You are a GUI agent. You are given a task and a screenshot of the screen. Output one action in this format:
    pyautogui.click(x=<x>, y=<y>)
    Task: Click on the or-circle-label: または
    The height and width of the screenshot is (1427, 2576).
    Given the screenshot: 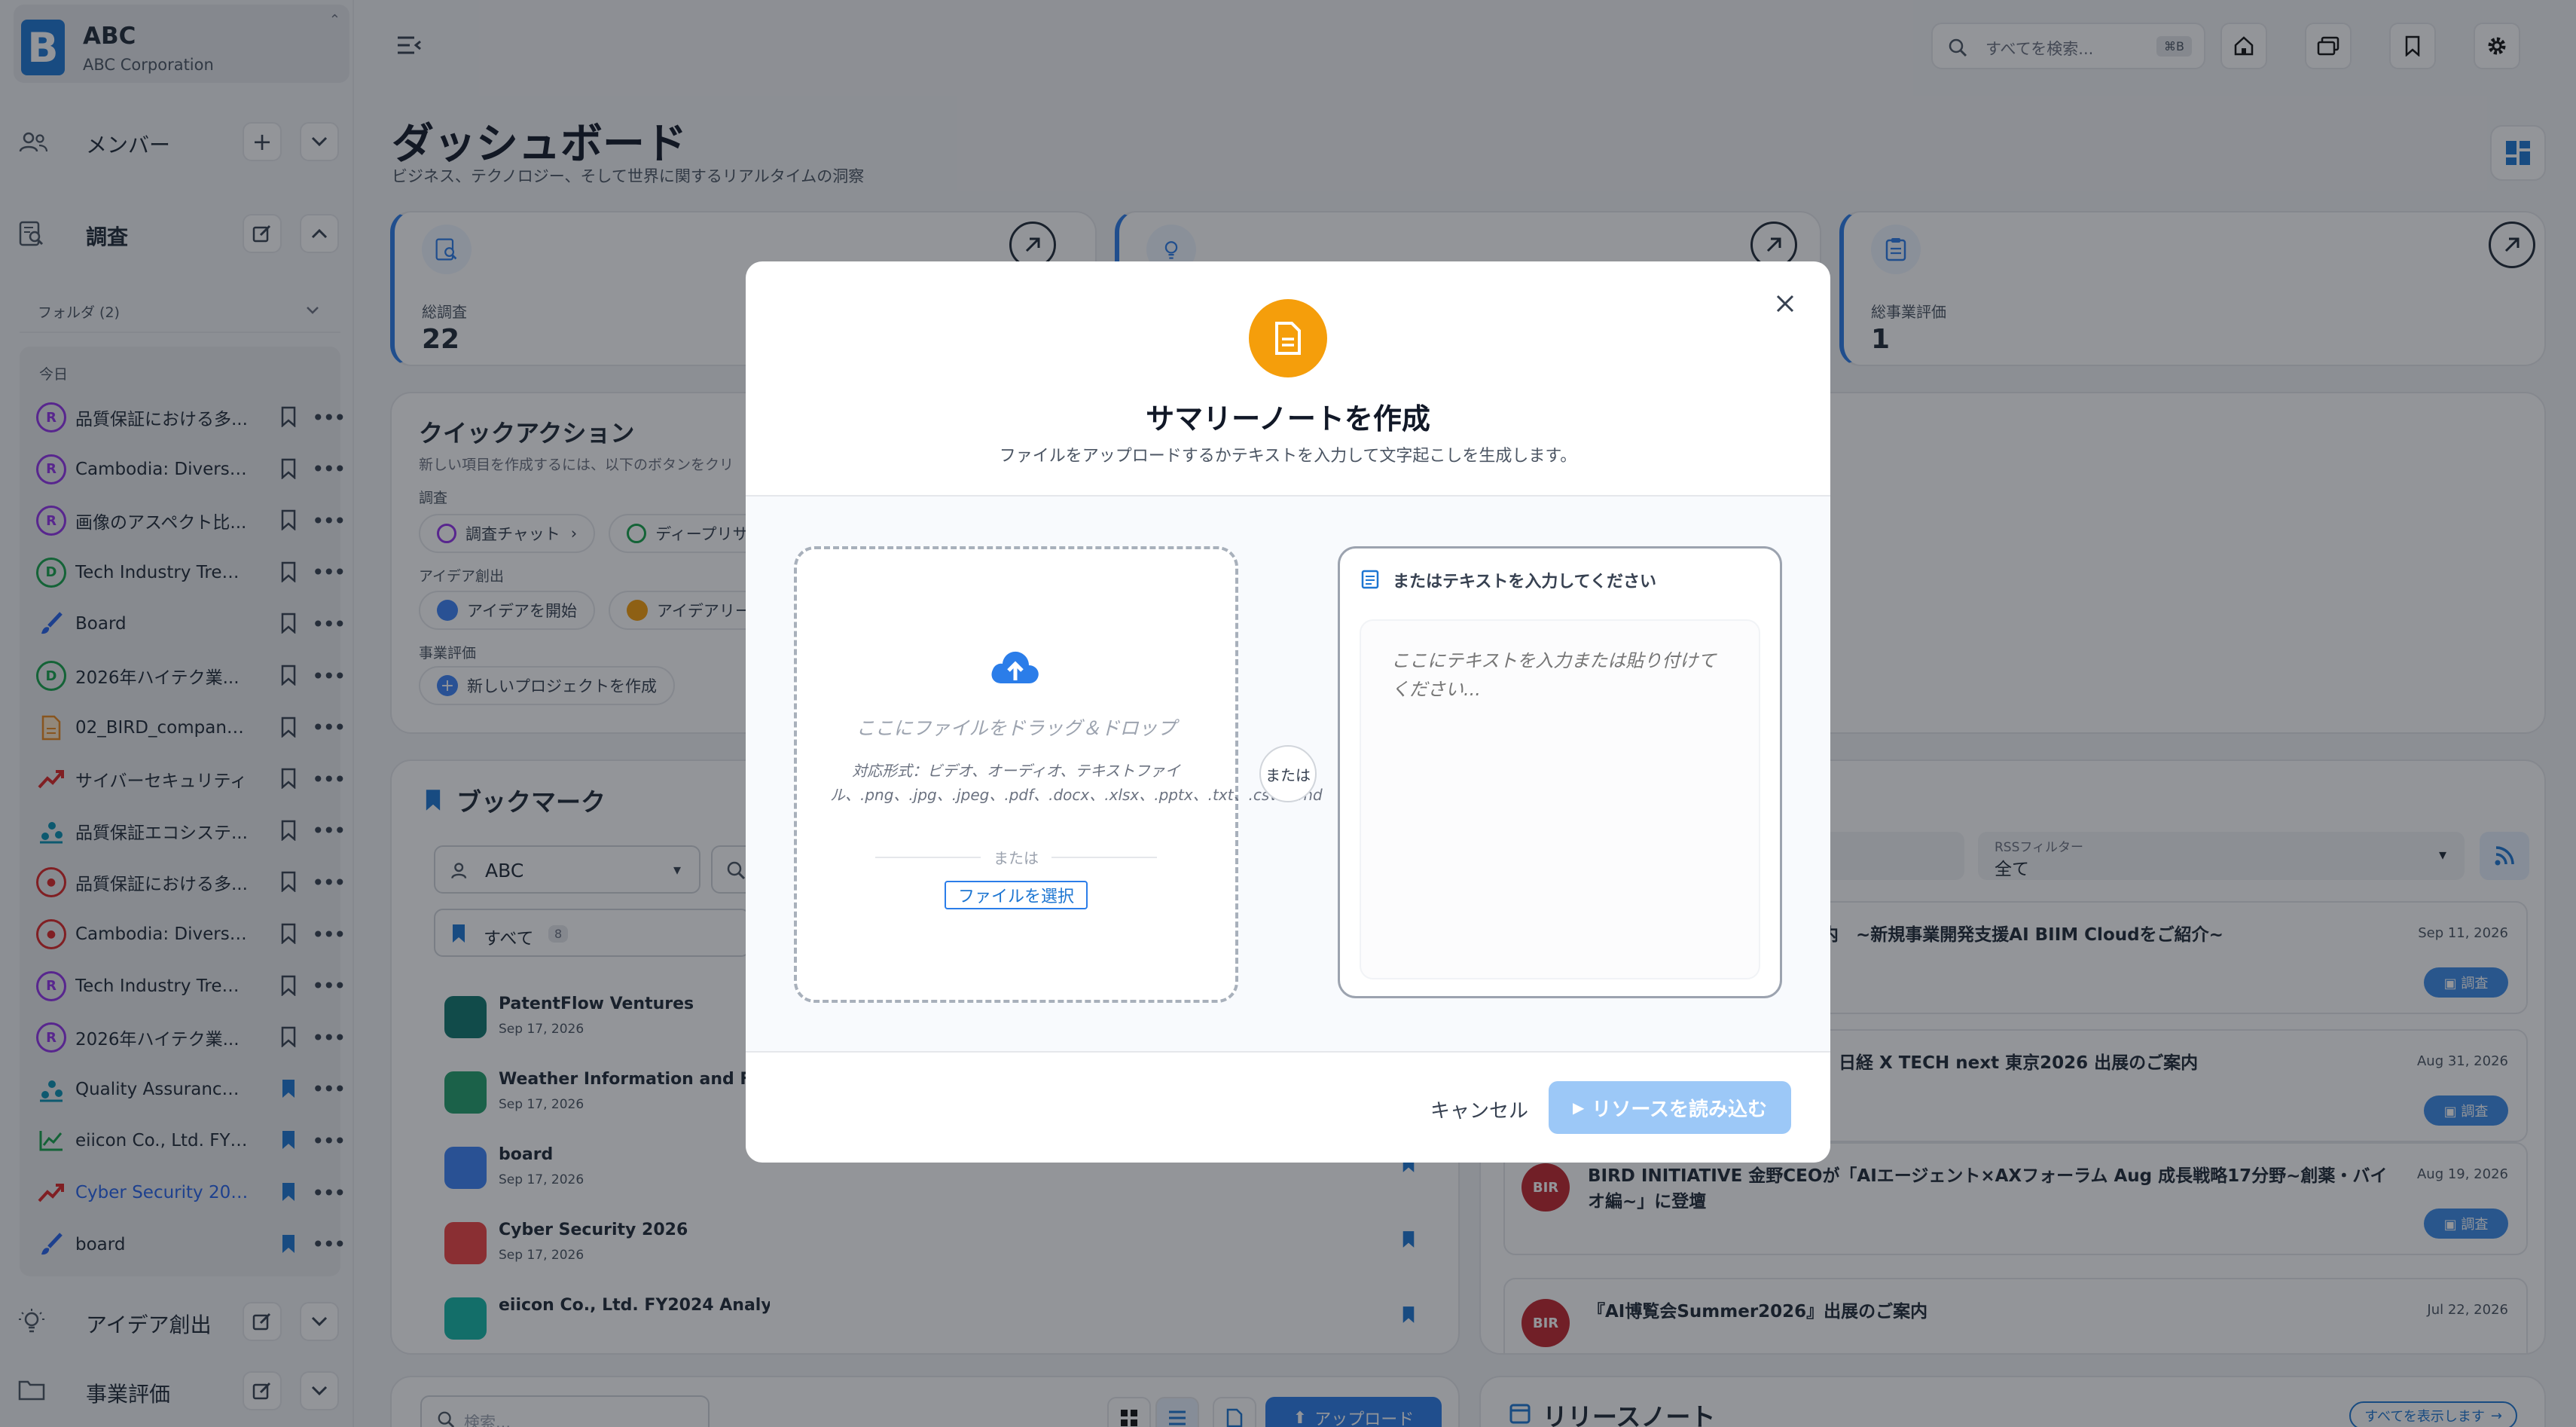 What is the action you would take?
    pyautogui.click(x=1288, y=775)
    